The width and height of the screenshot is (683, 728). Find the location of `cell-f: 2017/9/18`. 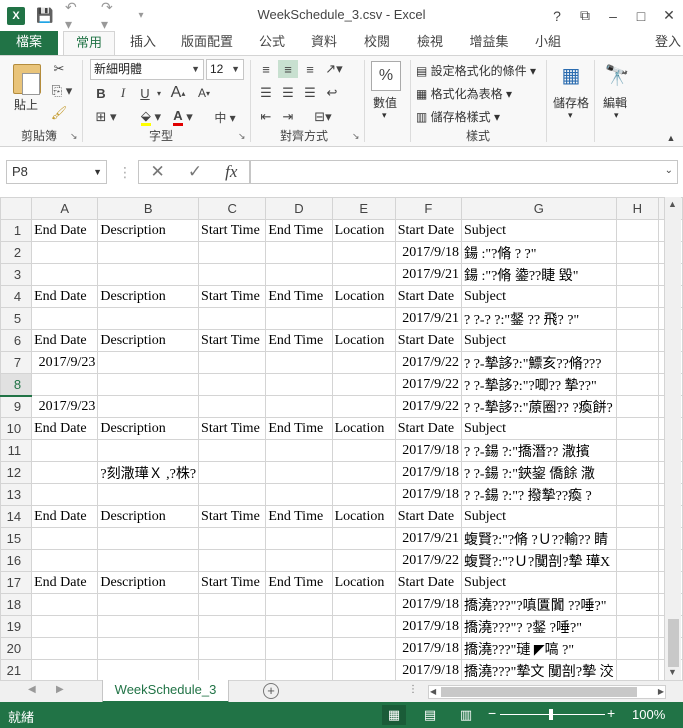

cell-f: 2017/9/18 is located at coordinates (428, 669).